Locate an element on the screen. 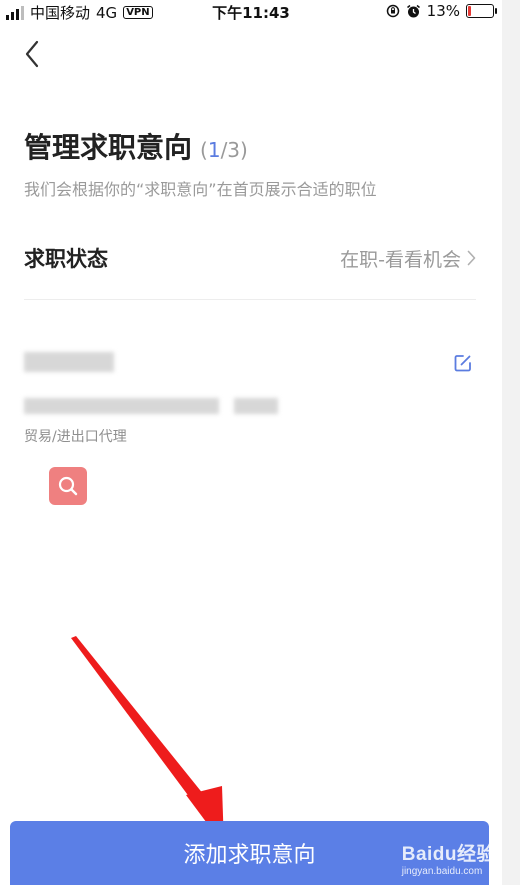 The width and height of the screenshot is (520, 885). search-icon is located at coordinates (68, 486).